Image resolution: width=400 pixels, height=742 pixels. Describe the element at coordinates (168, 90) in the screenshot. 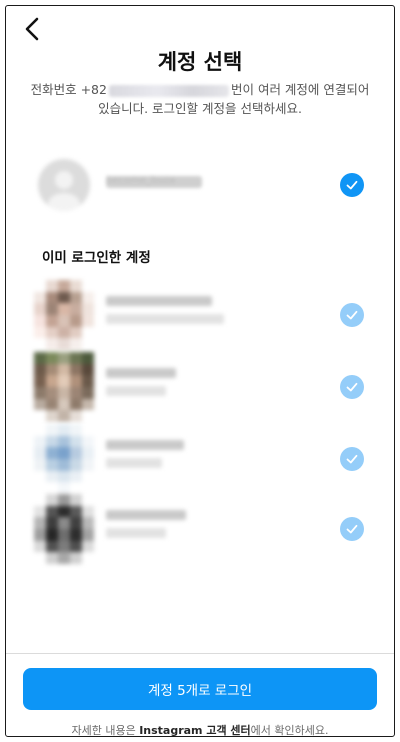

I see `redacted-phone-number` at that location.